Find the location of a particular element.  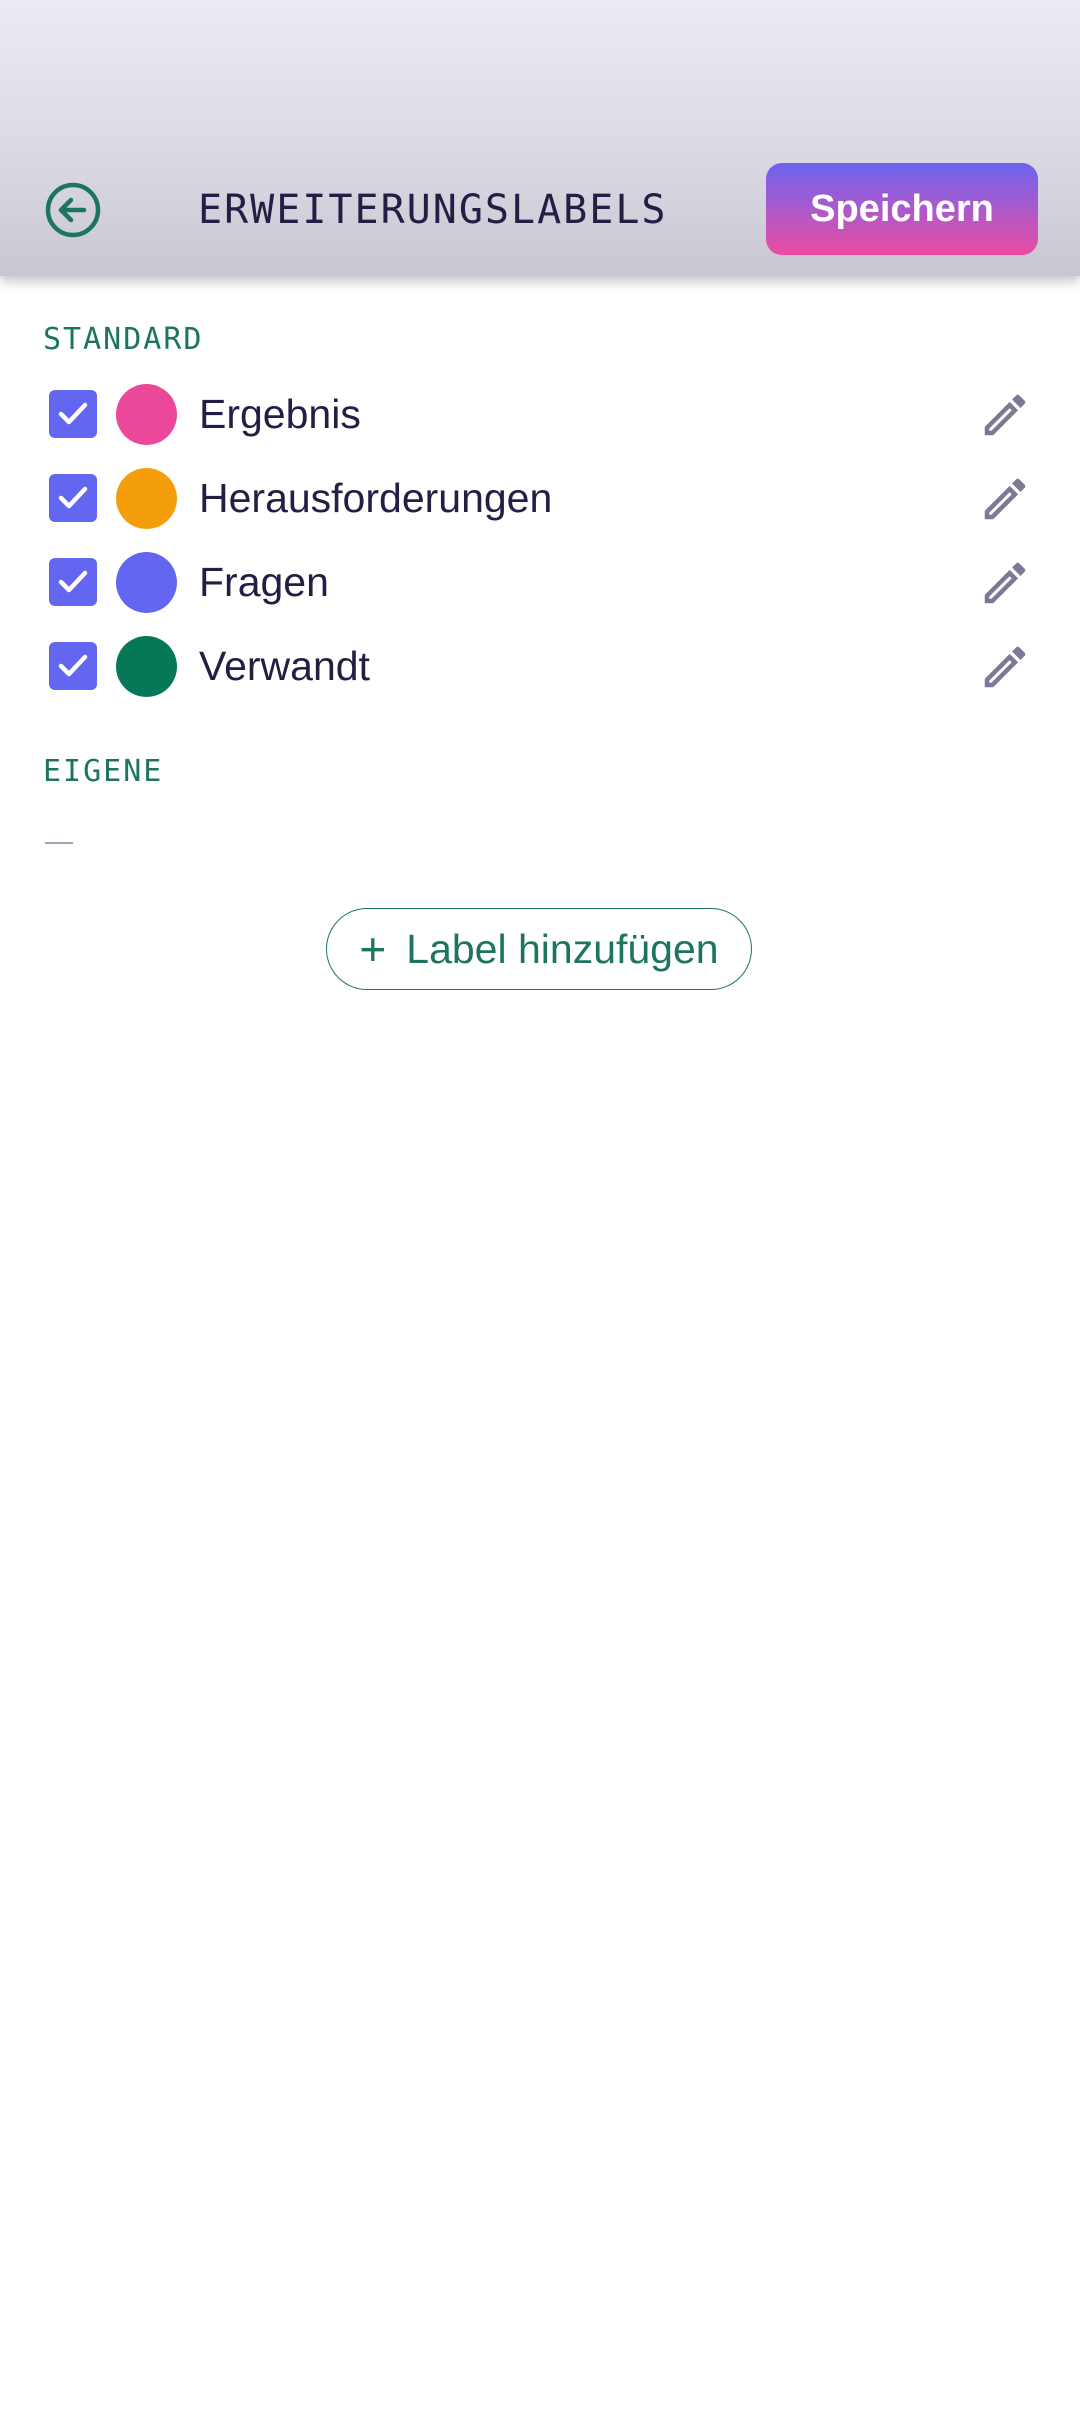

arrow-left-circle-icon is located at coordinates (73, 210).